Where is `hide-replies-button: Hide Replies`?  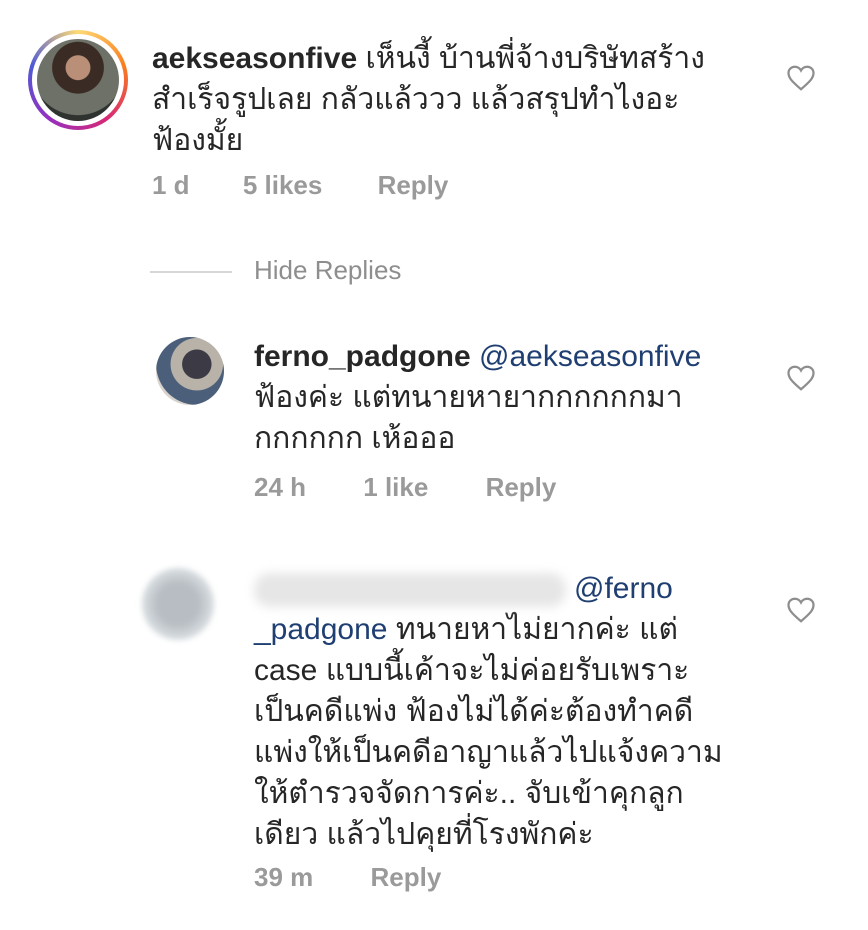
hide-replies-button: Hide Replies is located at coordinates (275, 270).